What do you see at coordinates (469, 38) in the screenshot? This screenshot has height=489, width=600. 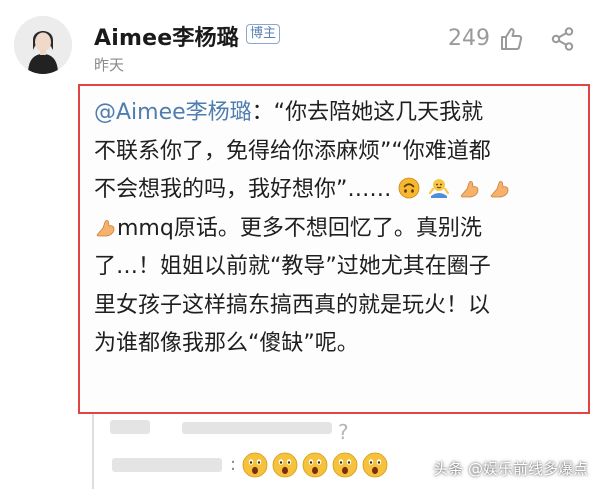 I see `like-count: 249` at bounding box center [469, 38].